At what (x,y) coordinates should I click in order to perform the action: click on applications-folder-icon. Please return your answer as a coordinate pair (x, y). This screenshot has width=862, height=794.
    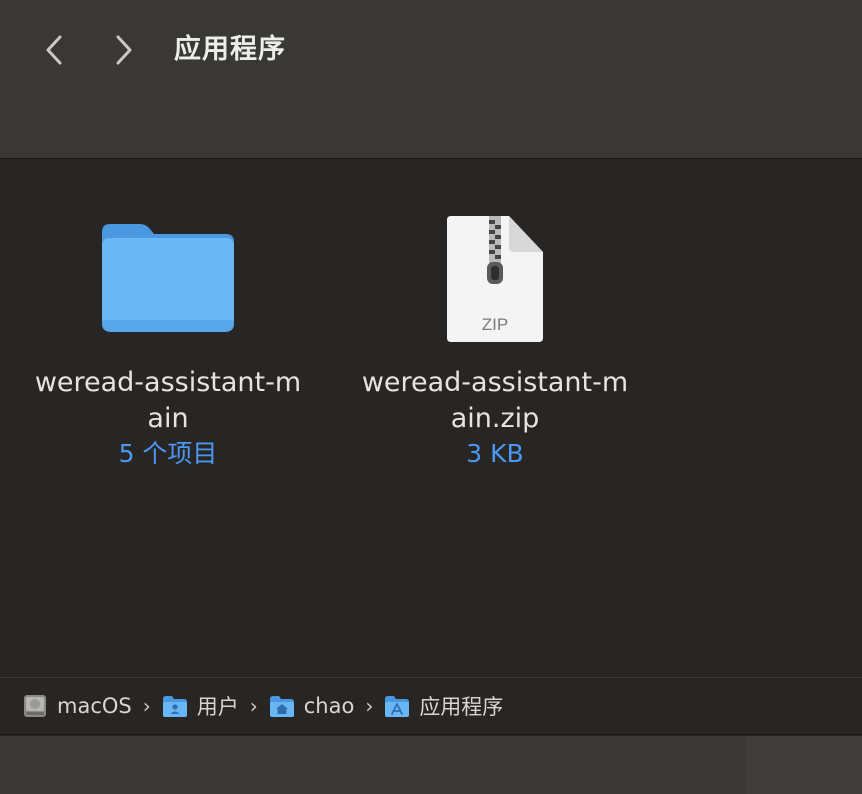
    Looking at the image, I should click on (397, 706).